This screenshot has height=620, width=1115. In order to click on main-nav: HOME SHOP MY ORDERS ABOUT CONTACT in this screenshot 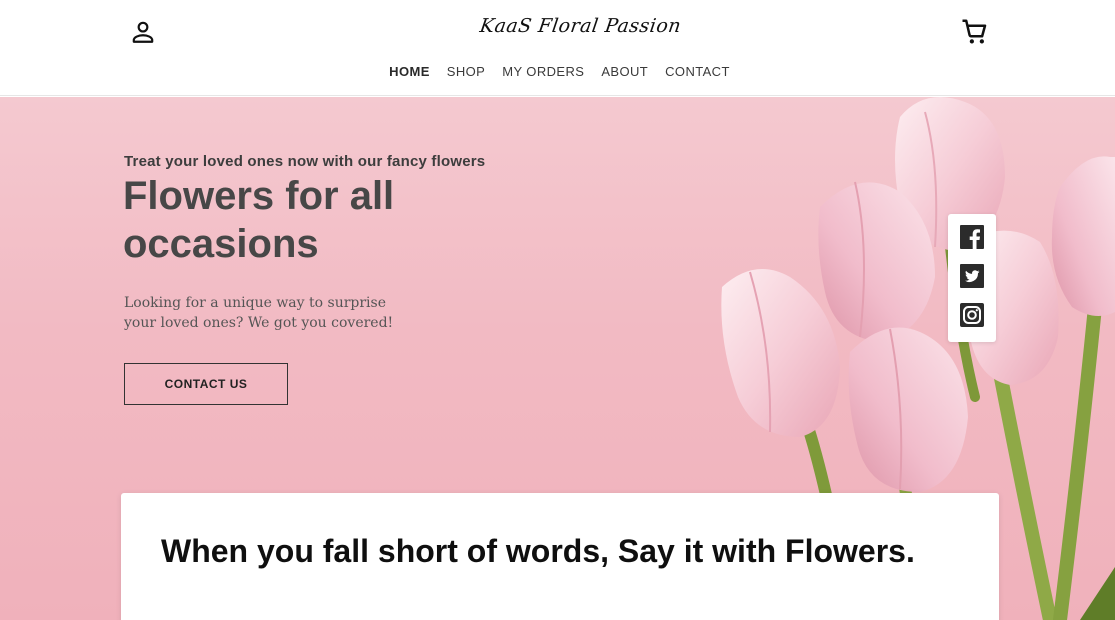, I will do `click(557, 71)`.